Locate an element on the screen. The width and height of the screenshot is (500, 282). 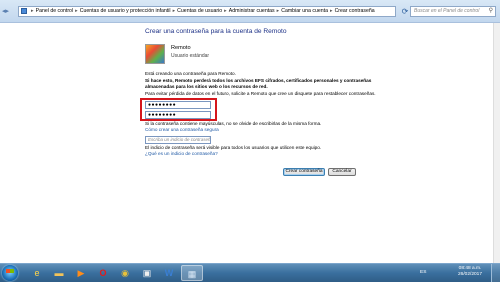
control-panel-icon is located at coordinates (24, 11).